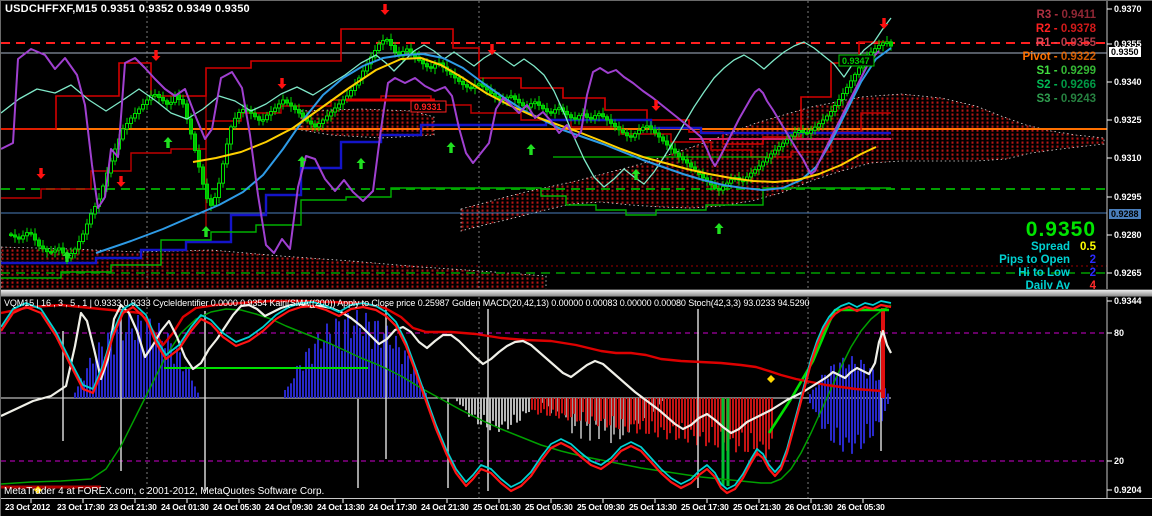  Describe the element at coordinates (809, 507) in the screenshot. I see `time-axis-label: 26 Oct 01:30` at that location.